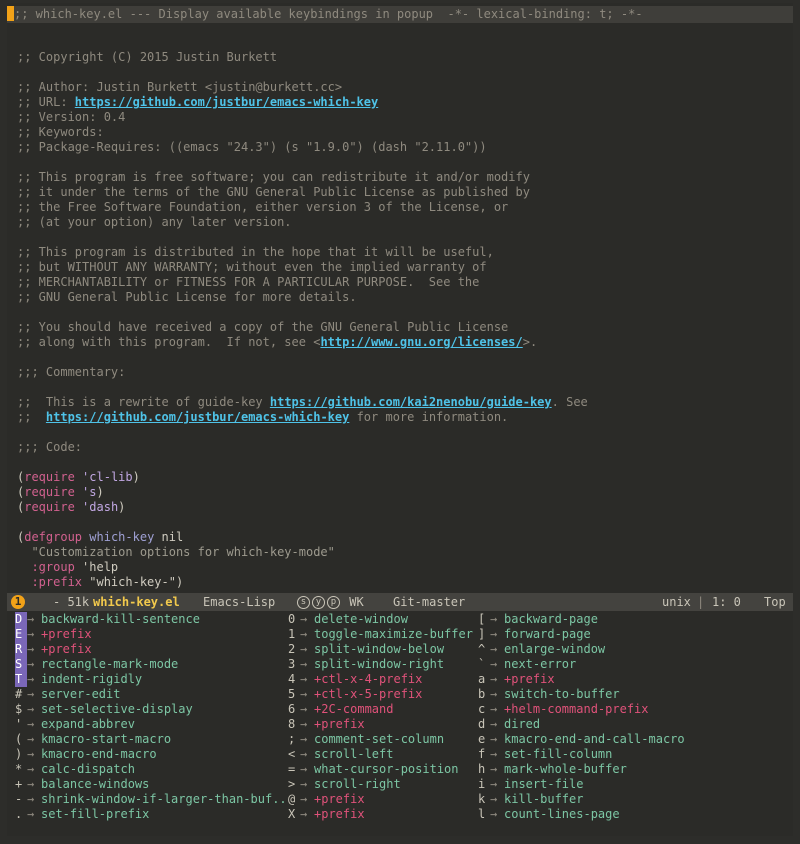 This screenshot has width=800, height=844. What do you see at coordinates (562, 814) in the screenshot?
I see `command-name: count-lines-page` at bounding box center [562, 814].